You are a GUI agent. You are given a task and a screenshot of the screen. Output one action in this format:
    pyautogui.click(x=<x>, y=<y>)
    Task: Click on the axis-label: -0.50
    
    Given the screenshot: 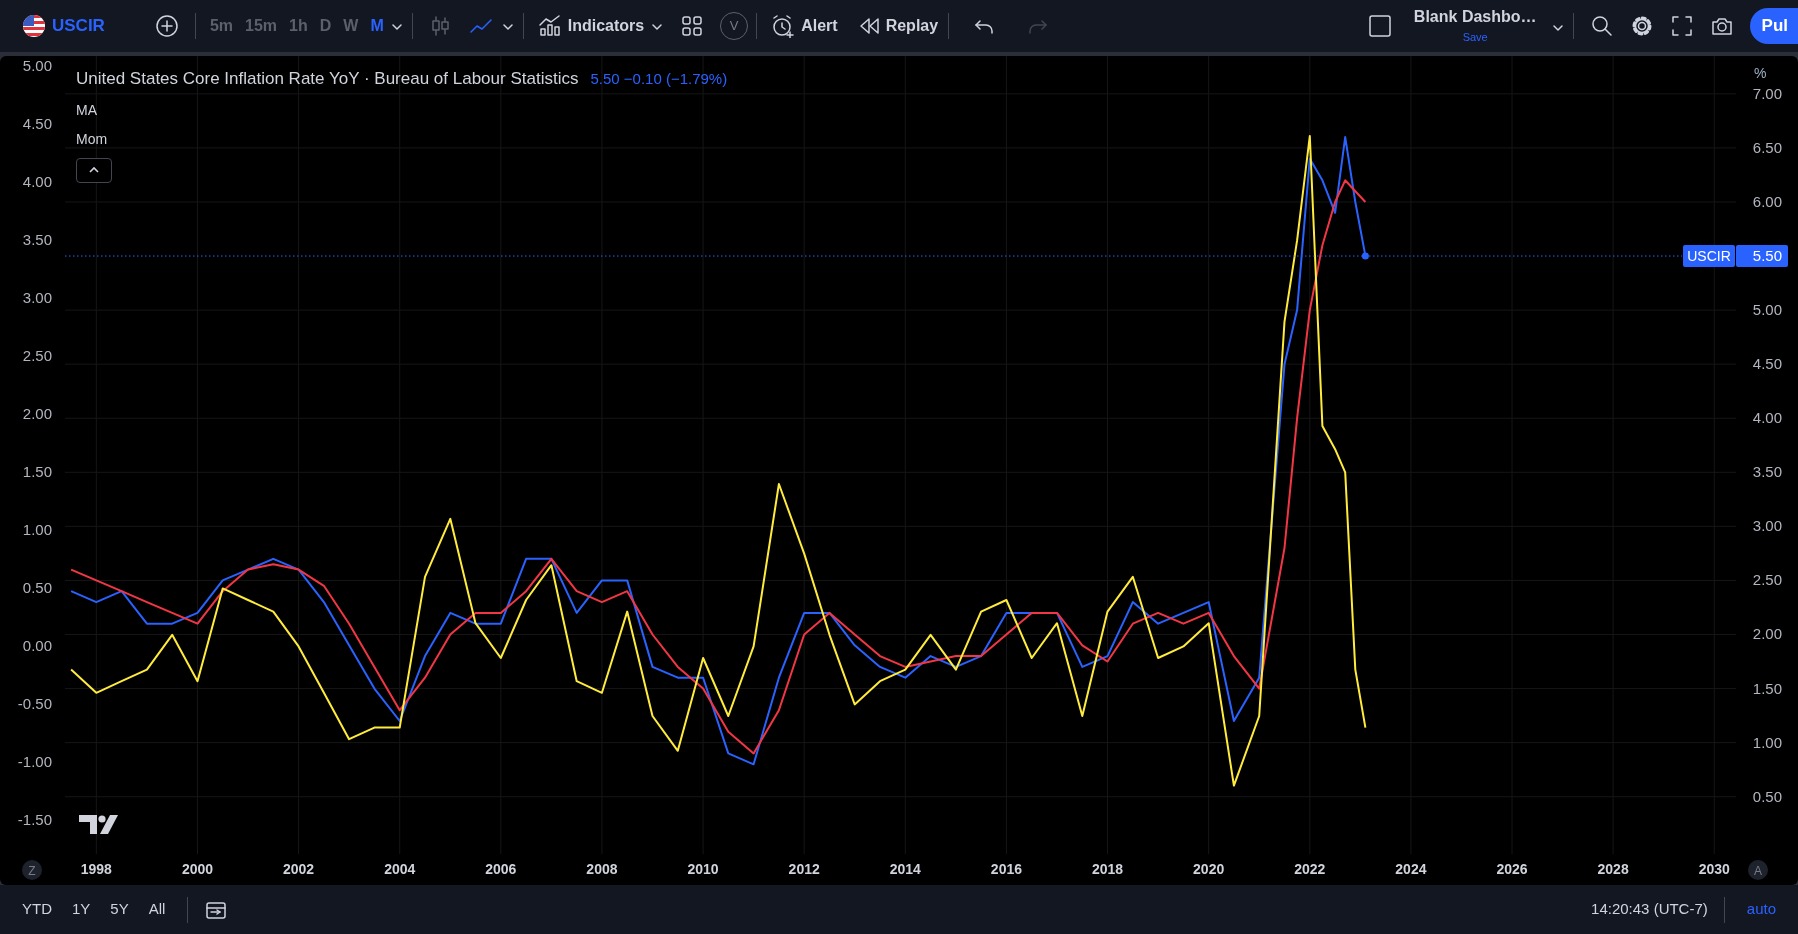 What is the action you would take?
    pyautogui.click(x=34, y=704)
    